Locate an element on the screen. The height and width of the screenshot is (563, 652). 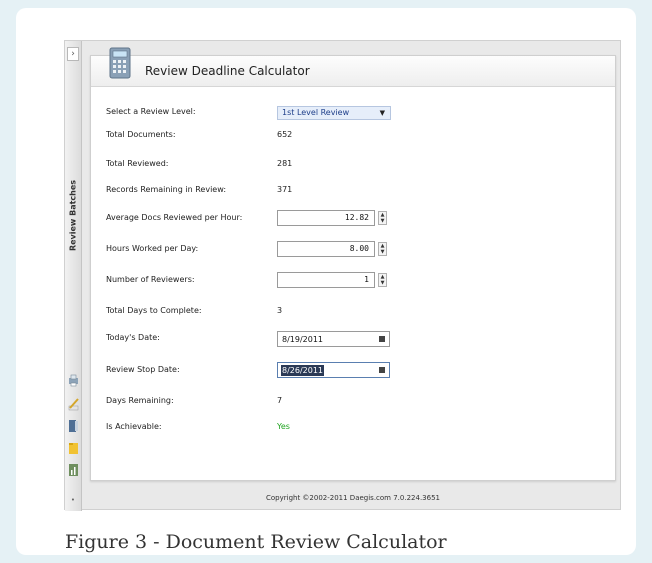
pencil-icon is located at coordinates (73, 404).